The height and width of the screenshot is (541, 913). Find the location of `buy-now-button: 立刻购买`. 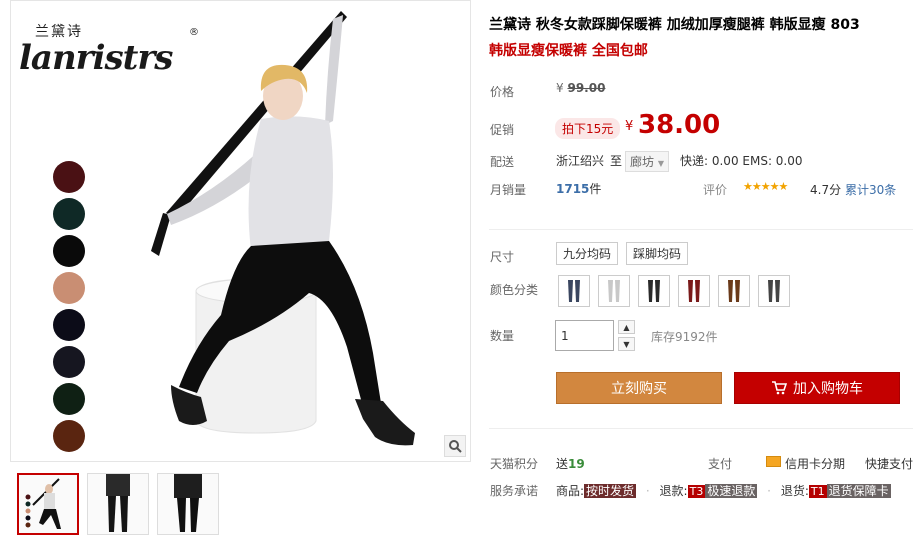

buy-now-button: 立刻购买 is located at coordinates (639, 388).